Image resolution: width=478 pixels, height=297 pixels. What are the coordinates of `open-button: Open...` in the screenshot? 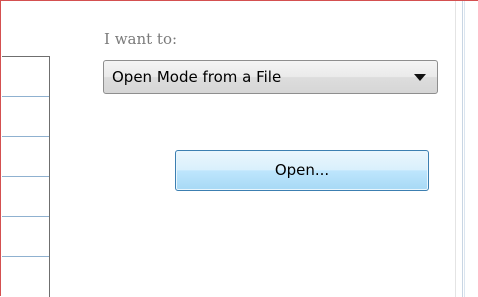 It's located at (302, 170).